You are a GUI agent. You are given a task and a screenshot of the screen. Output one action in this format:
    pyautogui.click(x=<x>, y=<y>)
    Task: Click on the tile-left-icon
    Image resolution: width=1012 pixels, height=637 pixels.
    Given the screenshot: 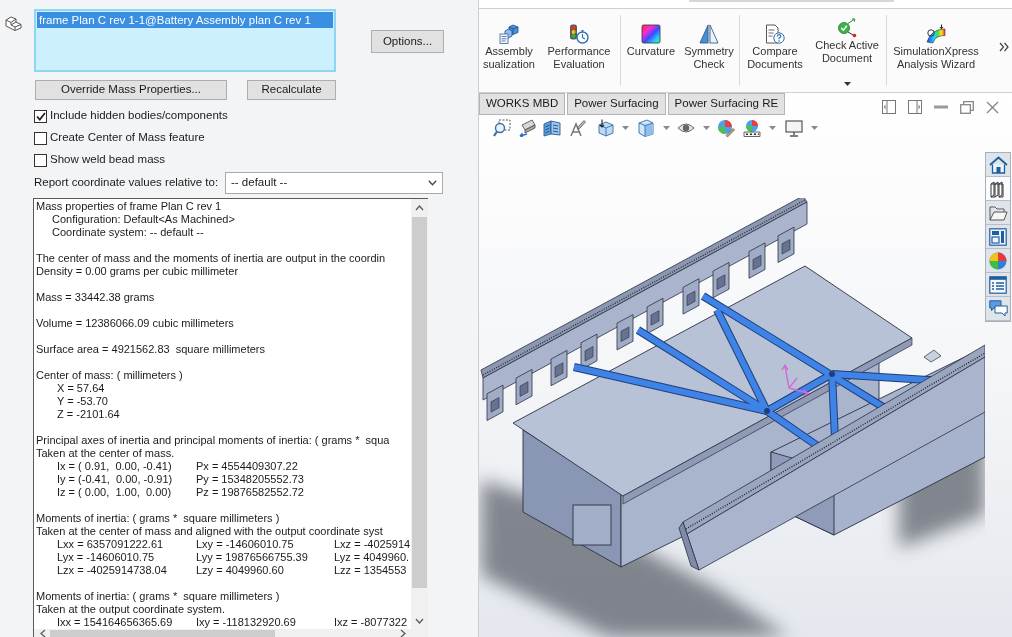 What is the action you would take?
    pyautogui.click(x=889, y=107)
    